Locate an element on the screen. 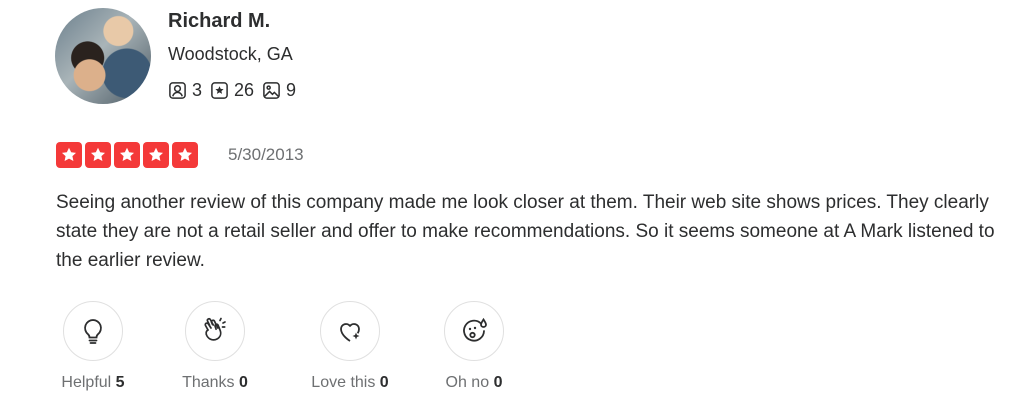 The image size is (1024, 404). helpful-button is located at coordinates (93, 331).